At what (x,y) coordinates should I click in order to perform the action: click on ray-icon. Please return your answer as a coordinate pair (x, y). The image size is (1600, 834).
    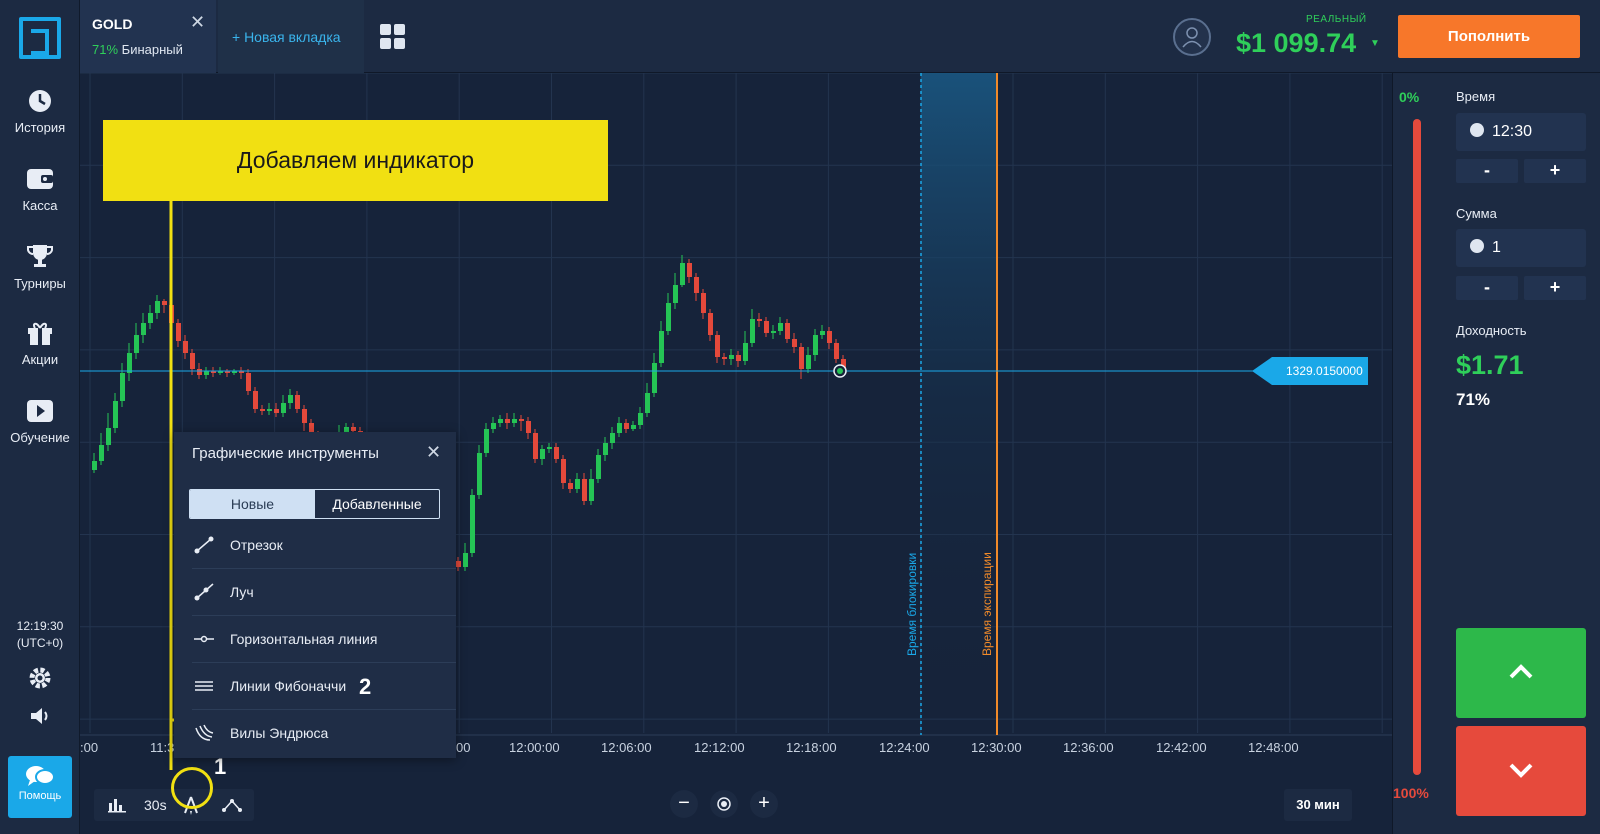
    Looking at the image, I should click on (204, 592).